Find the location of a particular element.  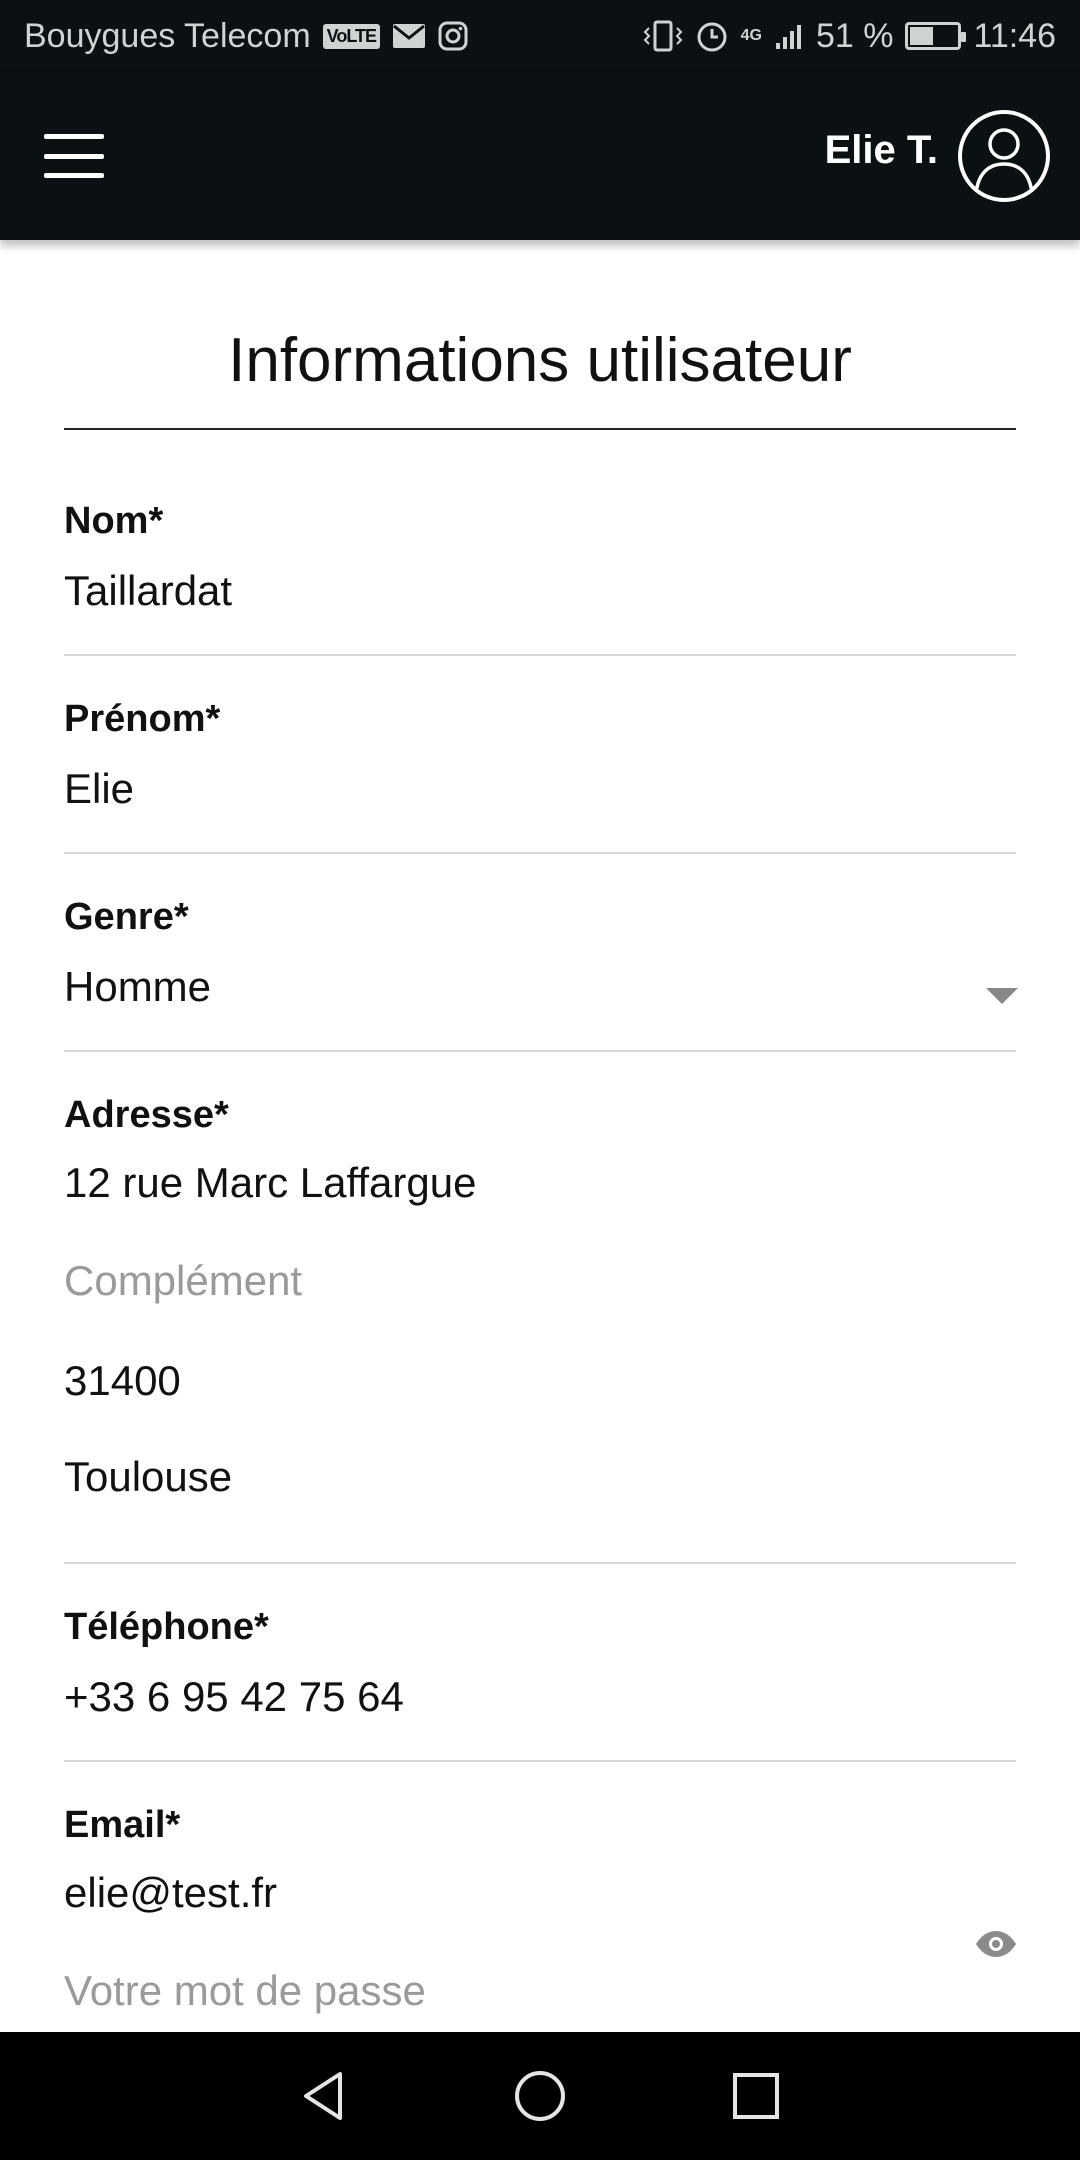

genre-select: Homme is located at coordinates (540, 987).